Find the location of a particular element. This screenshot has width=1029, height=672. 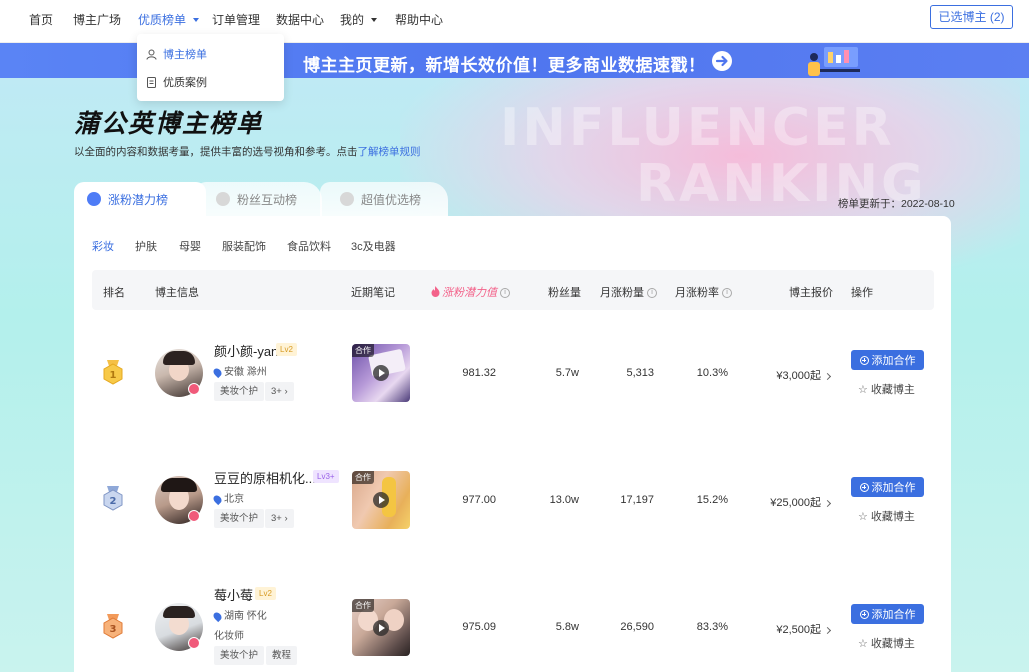

tab-label: 超值优选榜 is located at coordinates (391, 199).